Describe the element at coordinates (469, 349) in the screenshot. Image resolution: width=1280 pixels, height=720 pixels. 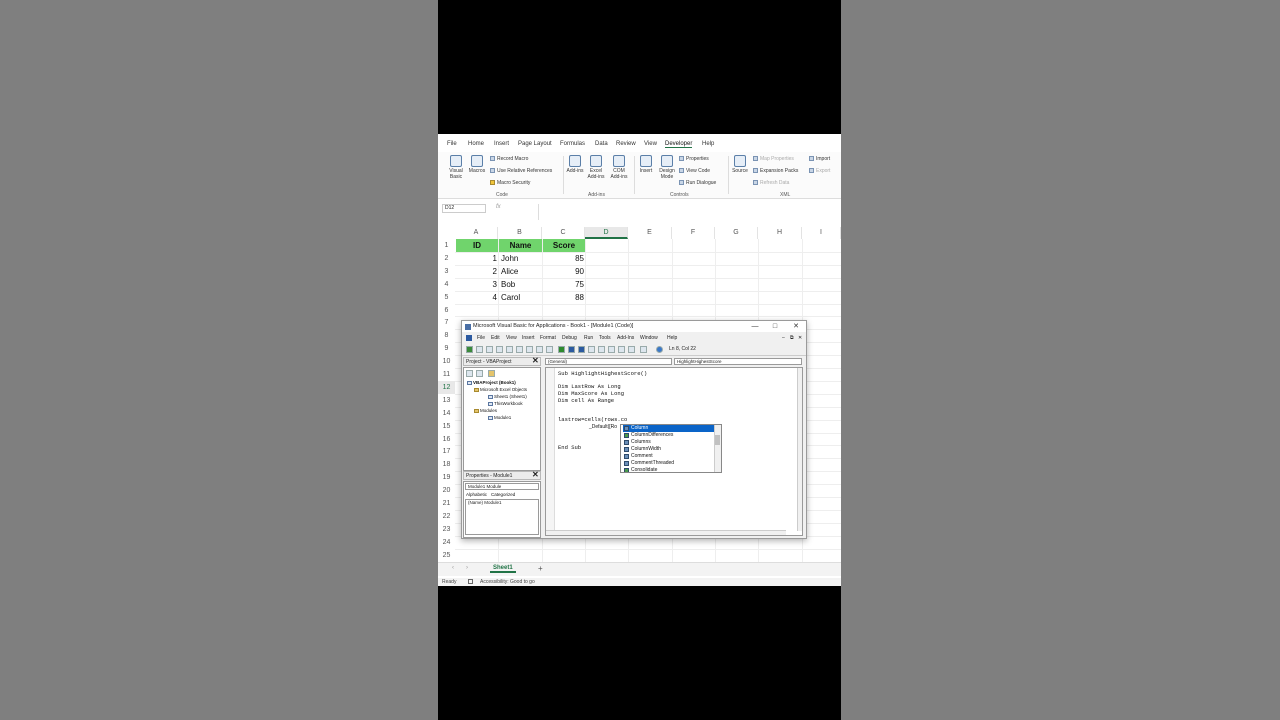
I see `excel-view-icon` at that location.